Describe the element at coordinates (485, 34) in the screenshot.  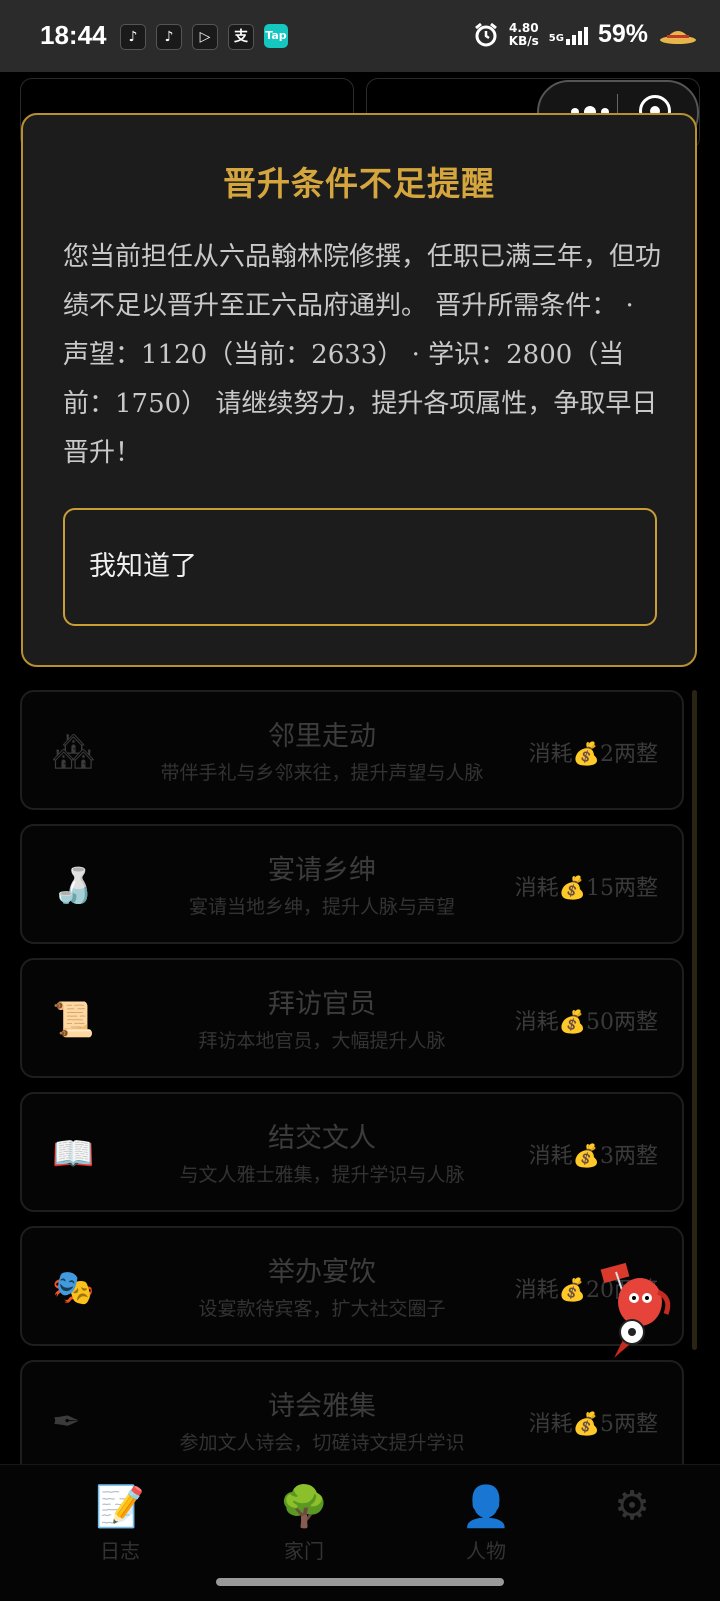
I see `alarm-icon` at that location.